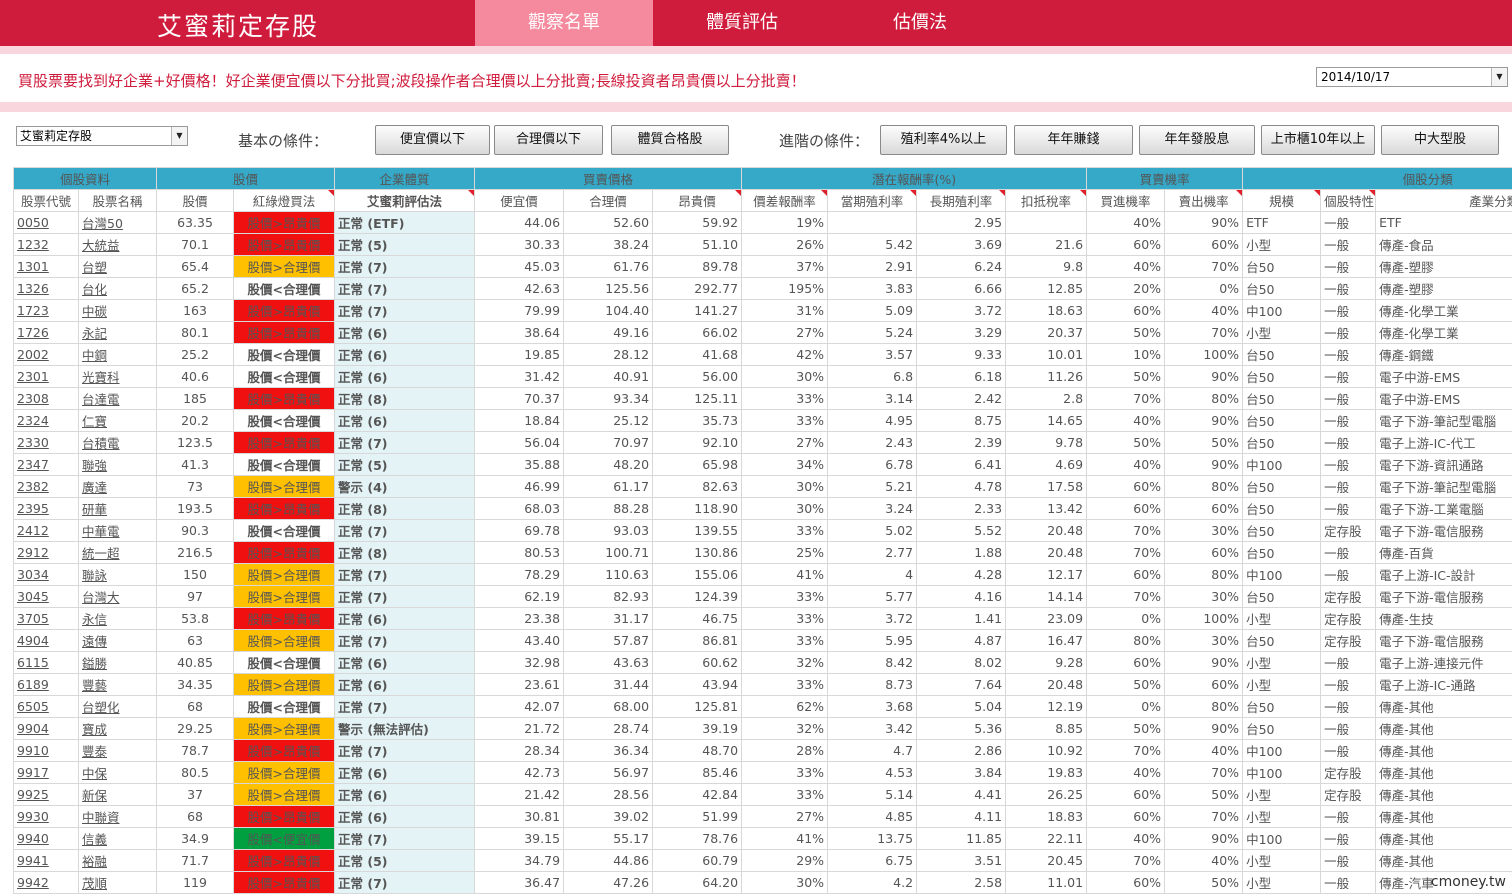 The height and width of the screenshot is (894, 1512). What do you see at coordinates (117, 706) in the screenshot?
I see `col-name: 台塑化` at bounding box center [117, 706].